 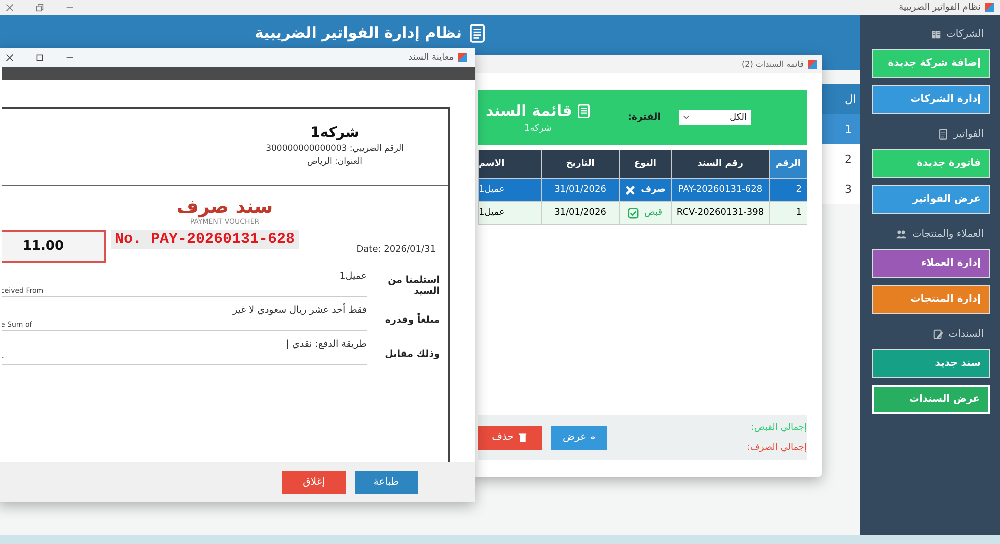 What do you see at coordinates (931, 163) in the screenshot?
I see `sidebar-button: فاتورة جديدة` at bounding box center [931, 163].